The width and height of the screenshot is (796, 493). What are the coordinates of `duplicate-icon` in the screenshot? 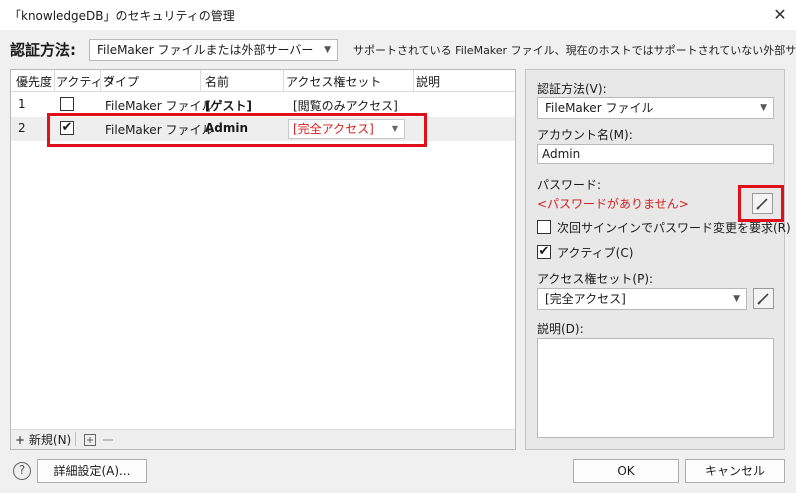 It's located at (90, 440).